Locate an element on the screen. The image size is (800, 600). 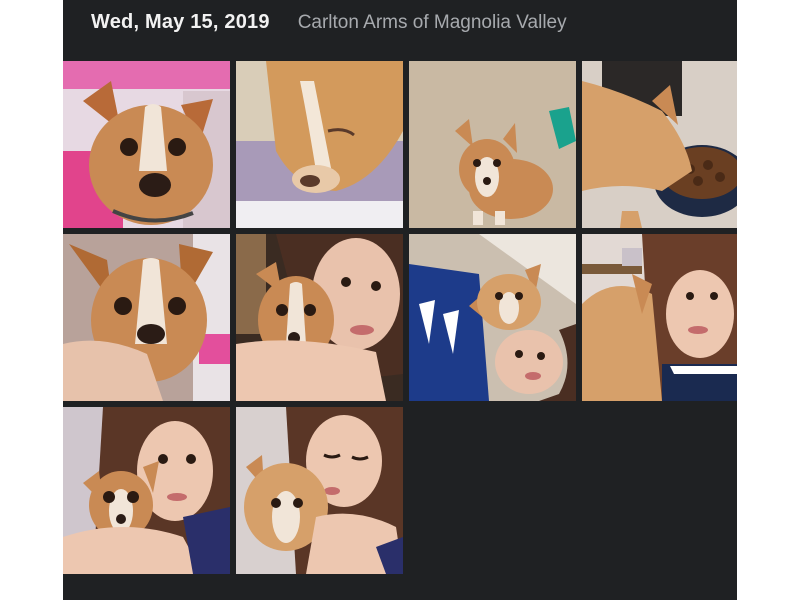
dog-held-image is located at coordinates (146, 317).